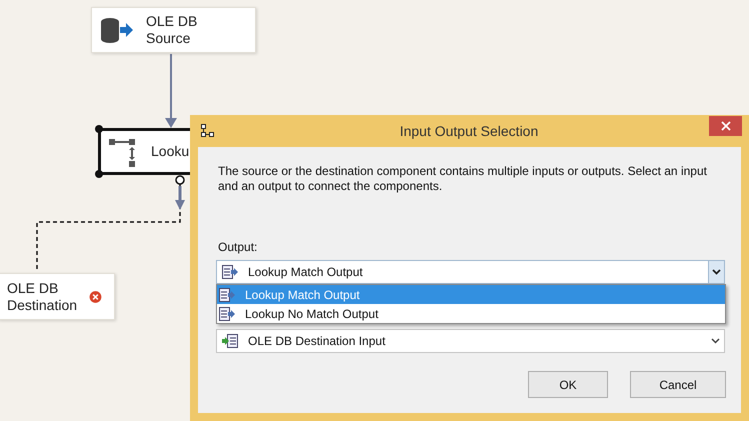 The image size is (749, 421). I want to click on input-value: OLE DB Destination Input, so click(317, 341).